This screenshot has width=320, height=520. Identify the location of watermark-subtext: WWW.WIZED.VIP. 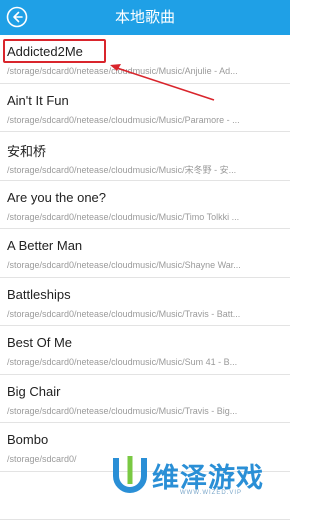
(211, 493).